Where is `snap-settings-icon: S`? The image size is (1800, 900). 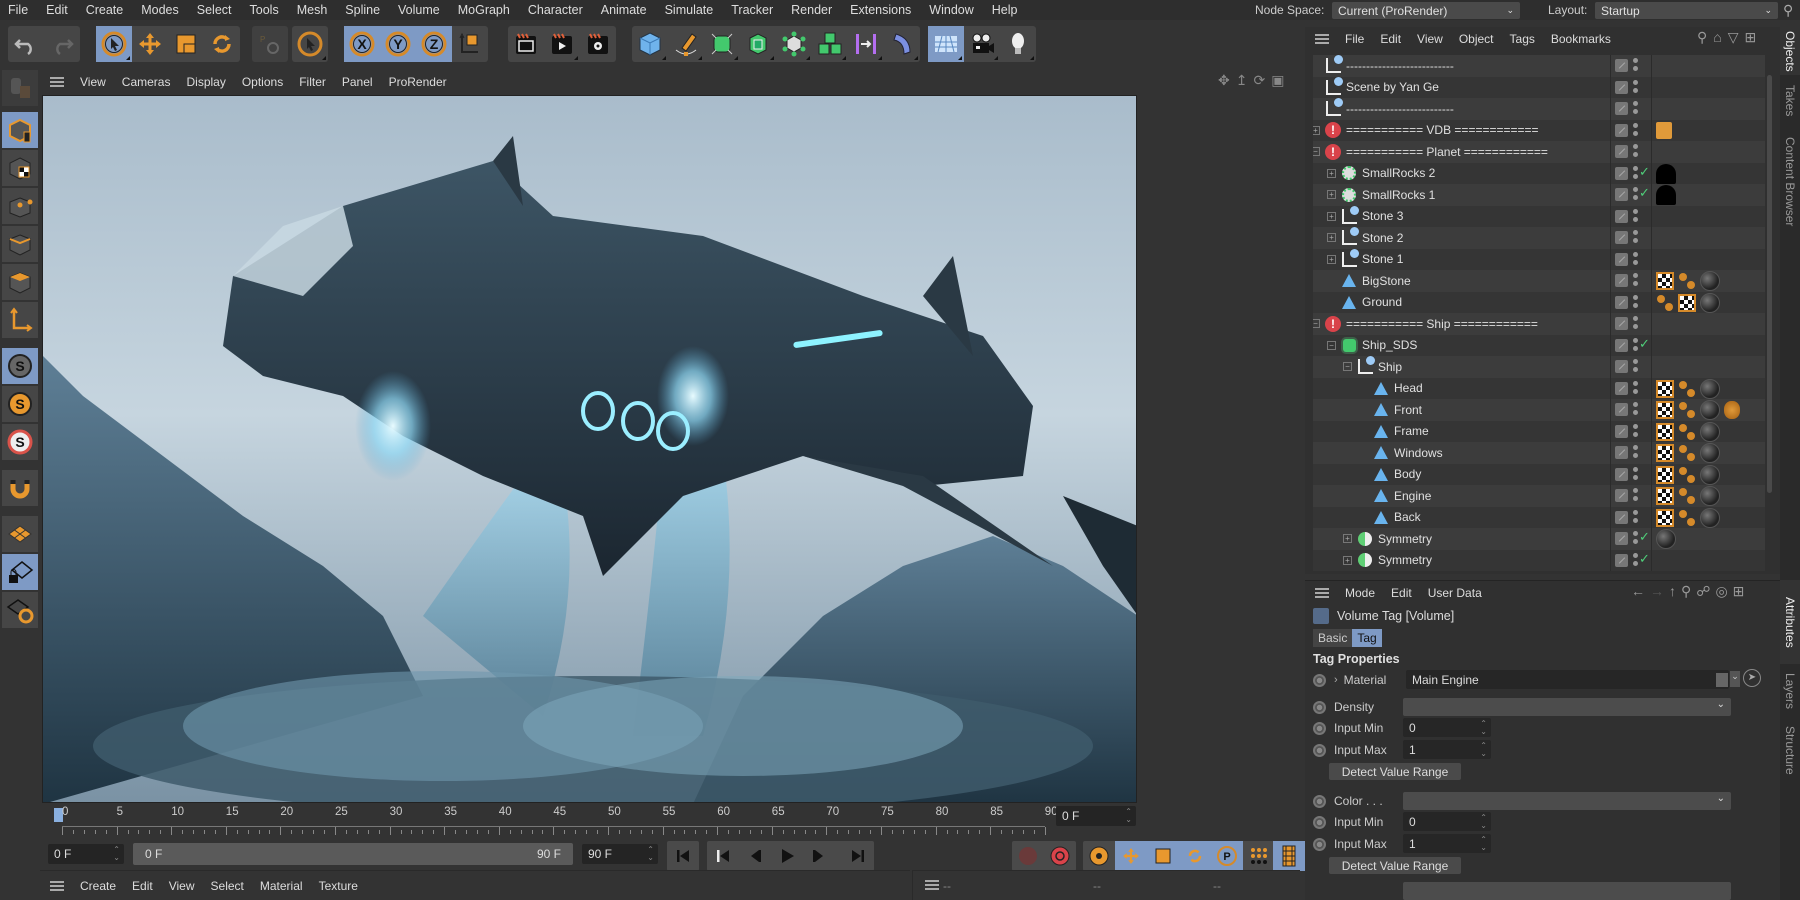 snap-settings-icon: S is located at coordinates (20, 404).